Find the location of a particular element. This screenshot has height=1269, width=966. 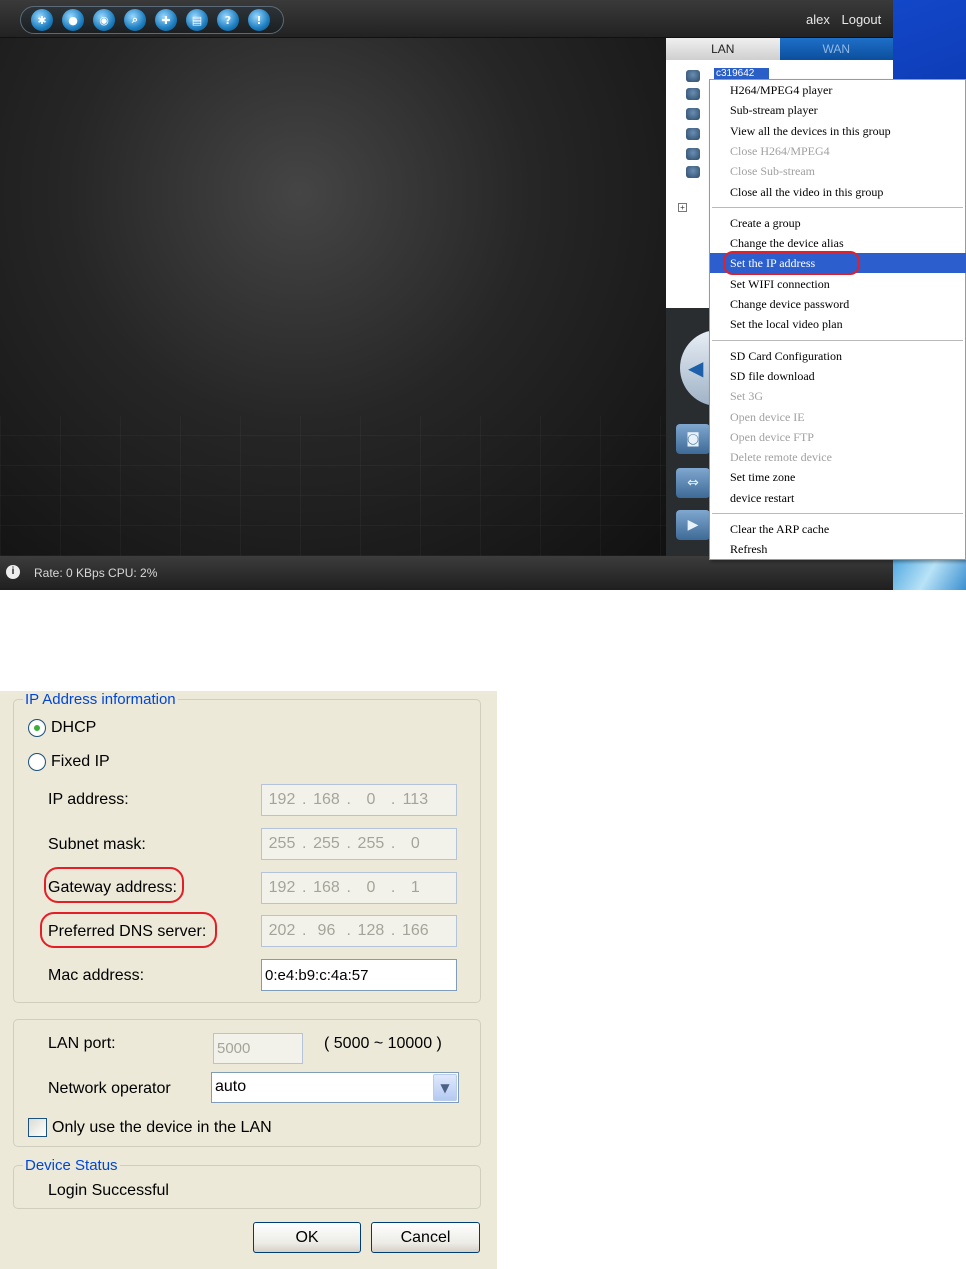

status-bar: i Rate: 0 KBps CPU: 2% is located at coordinates (446, 573).